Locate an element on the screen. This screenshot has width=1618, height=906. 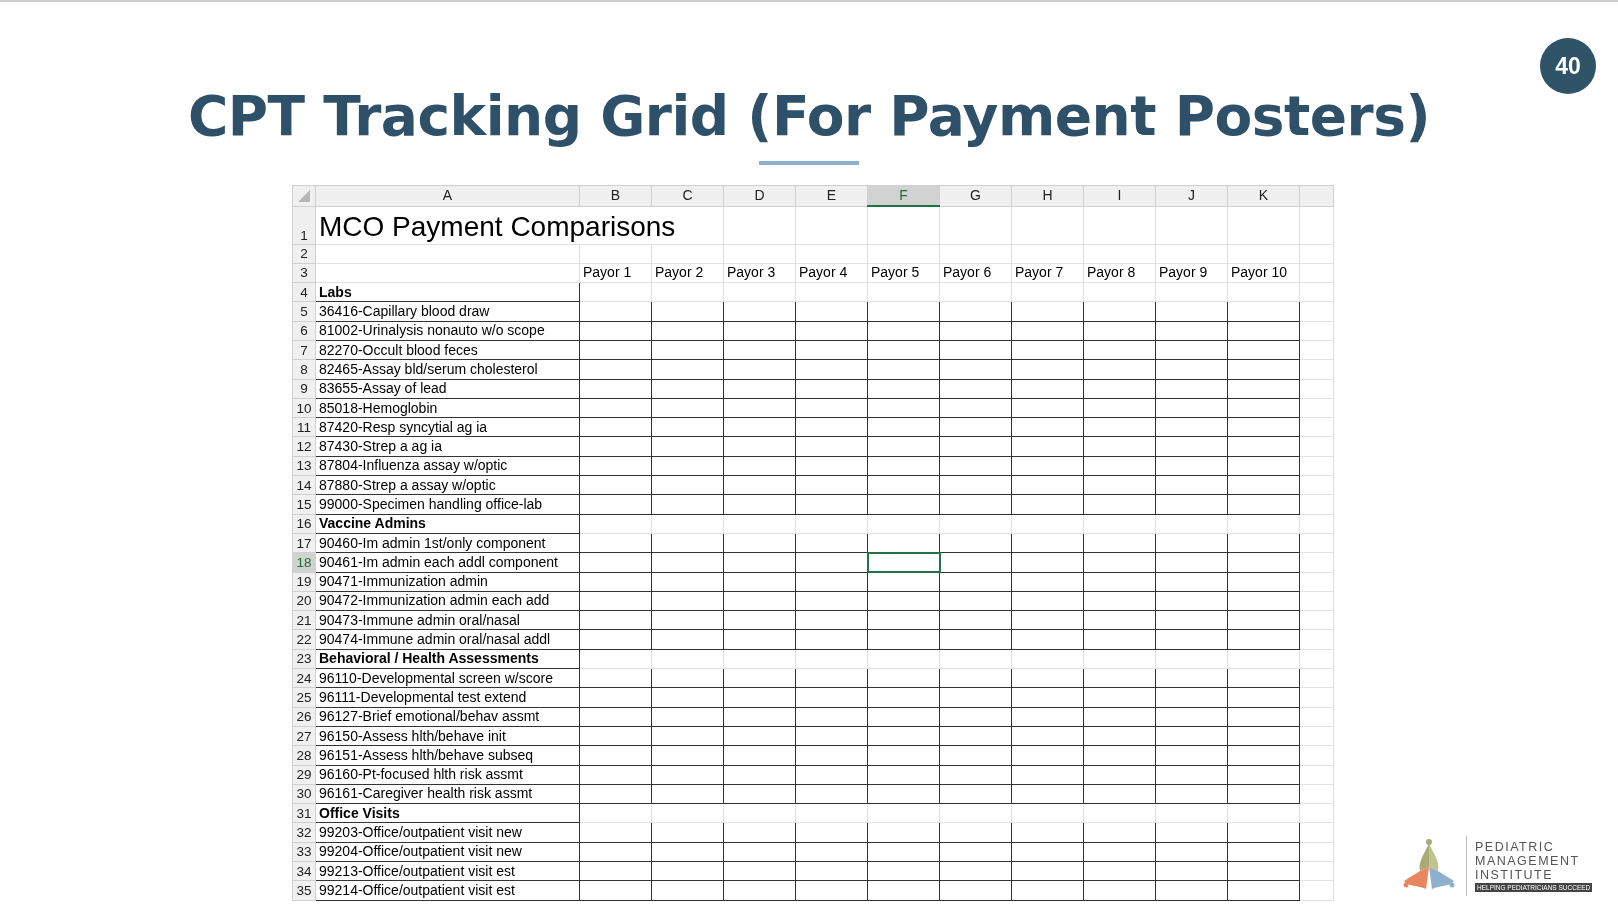
table-cell: 85018-Hemoglobin is located at coordinates (447, 408).